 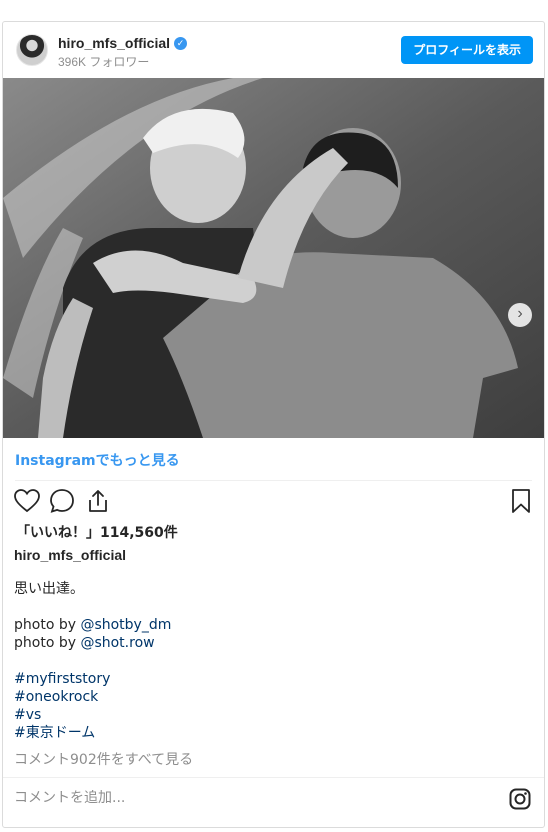 What do you see at coordinates (27, 501) in the screenshot?
I see `heart-icon` at bounding box center [27, 501].